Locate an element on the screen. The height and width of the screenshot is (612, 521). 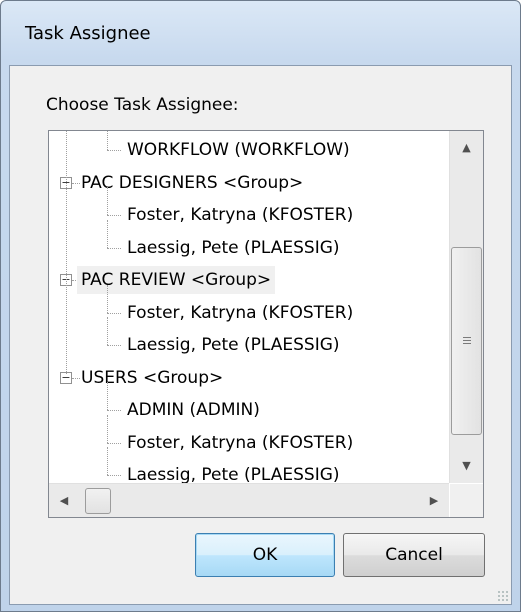
scroll-right-button: ▶ is located at coordinates (434, 500).